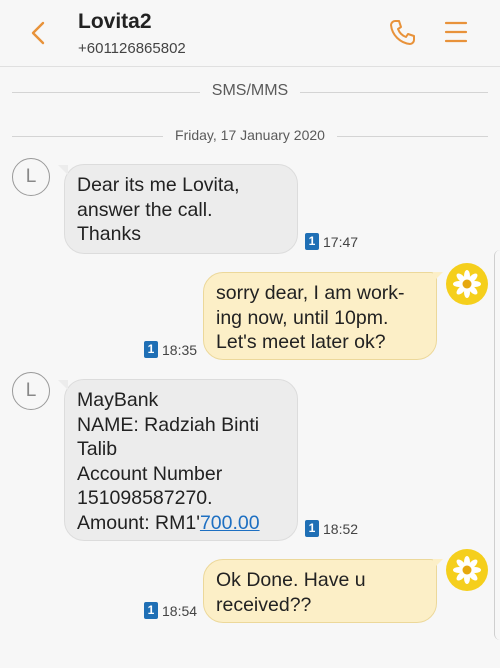 The height and width of the screenshot is (668, 500). What do you see at coordinates (145, 498) in the screenshot?
I see `message-line: 151098587270.` at bounding box center [145, 498].